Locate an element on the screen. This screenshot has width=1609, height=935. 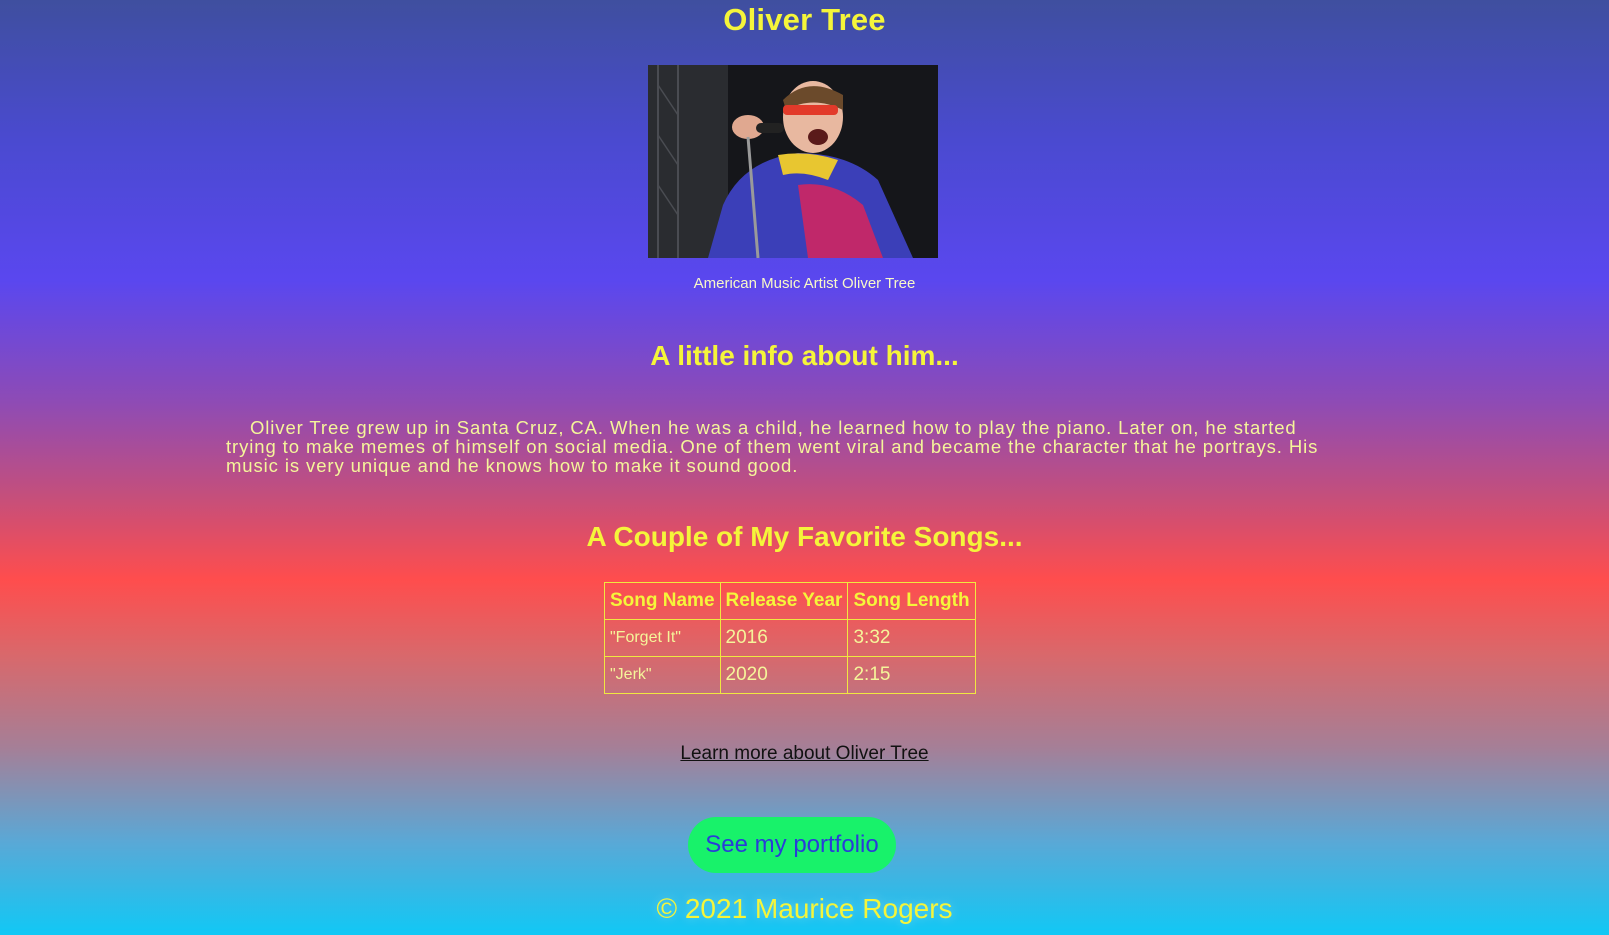
footer-copyright: © 2021 Maurice Rogers is located at coordinates (804, 908).